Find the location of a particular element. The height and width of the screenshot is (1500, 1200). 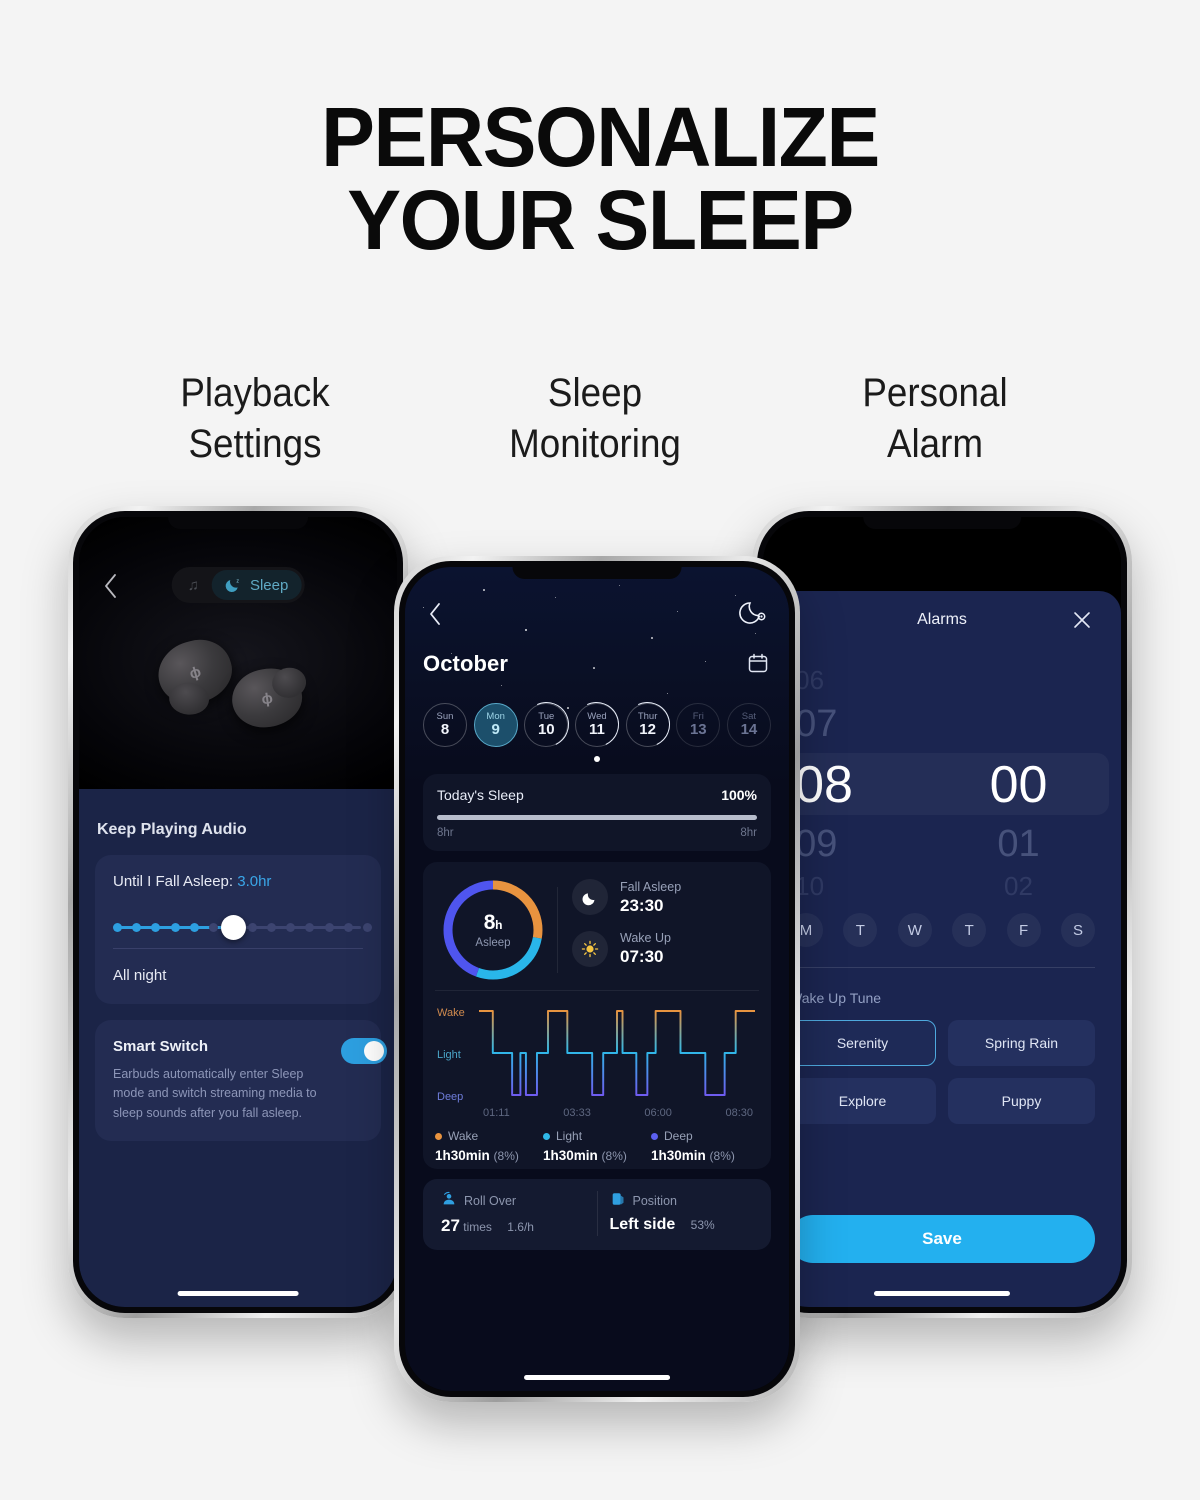

minute-option: 01 is located at coordinates (1018, 844).